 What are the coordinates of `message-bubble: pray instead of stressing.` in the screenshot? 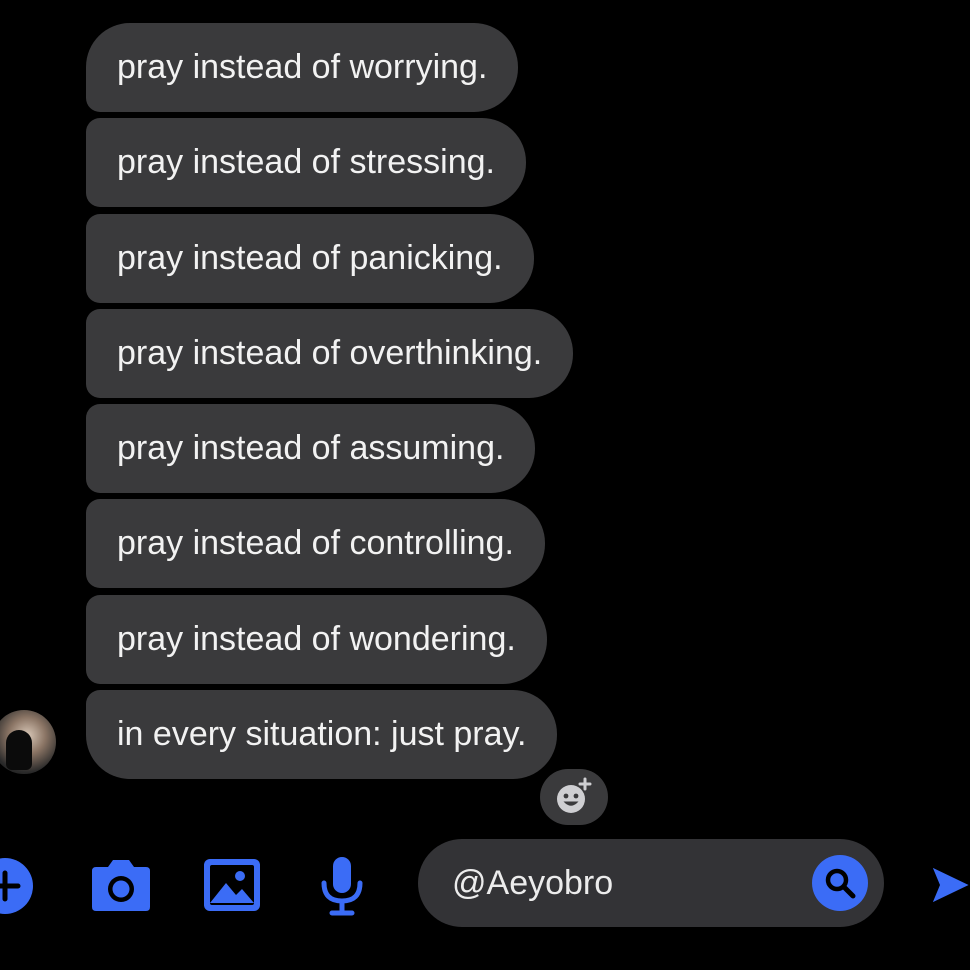 It's located at (306, 163).